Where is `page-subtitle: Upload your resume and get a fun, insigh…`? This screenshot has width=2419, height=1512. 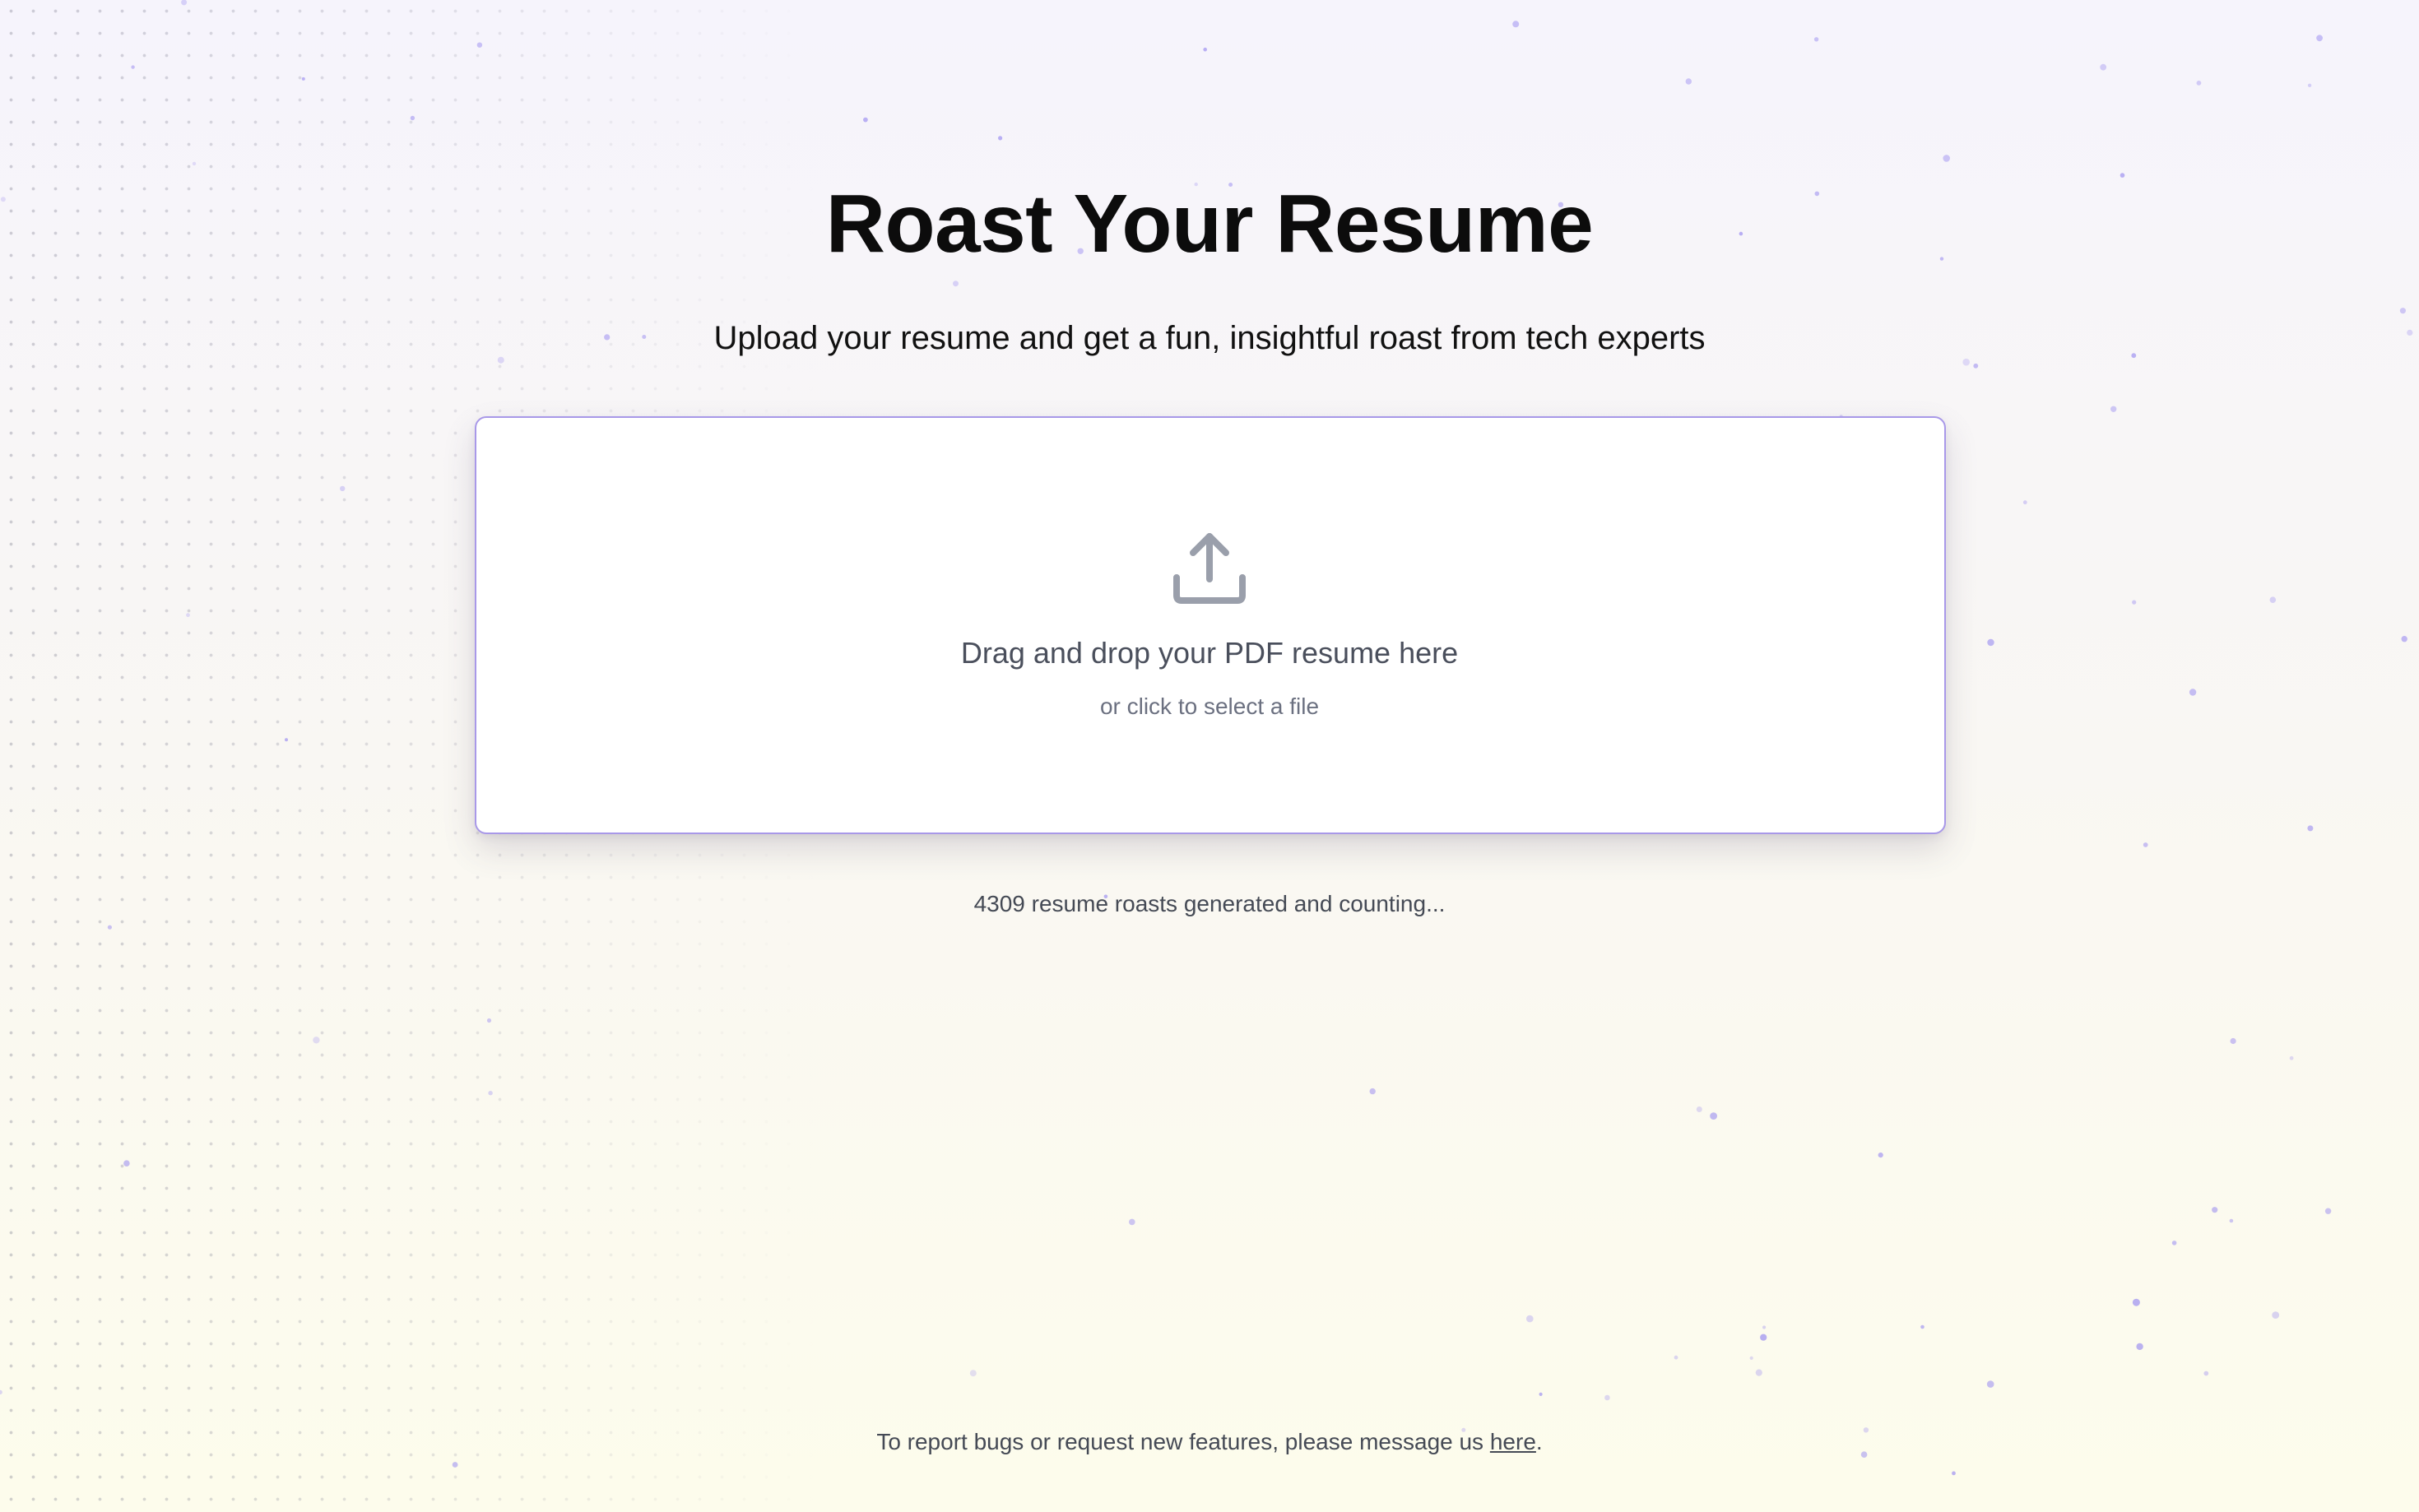 page-subtitle: Upload your resume and get a fun, insigh… is located at coordinates (1209, 338).